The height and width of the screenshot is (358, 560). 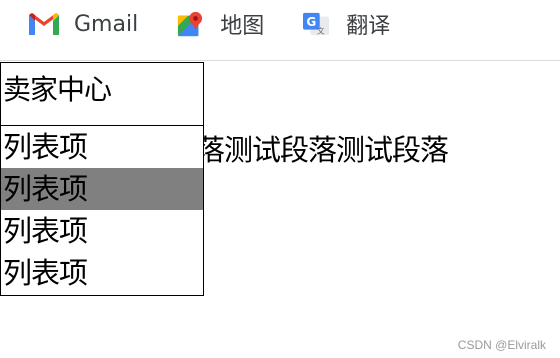 I want to click on maps-icon, so click(x=190, y=24).